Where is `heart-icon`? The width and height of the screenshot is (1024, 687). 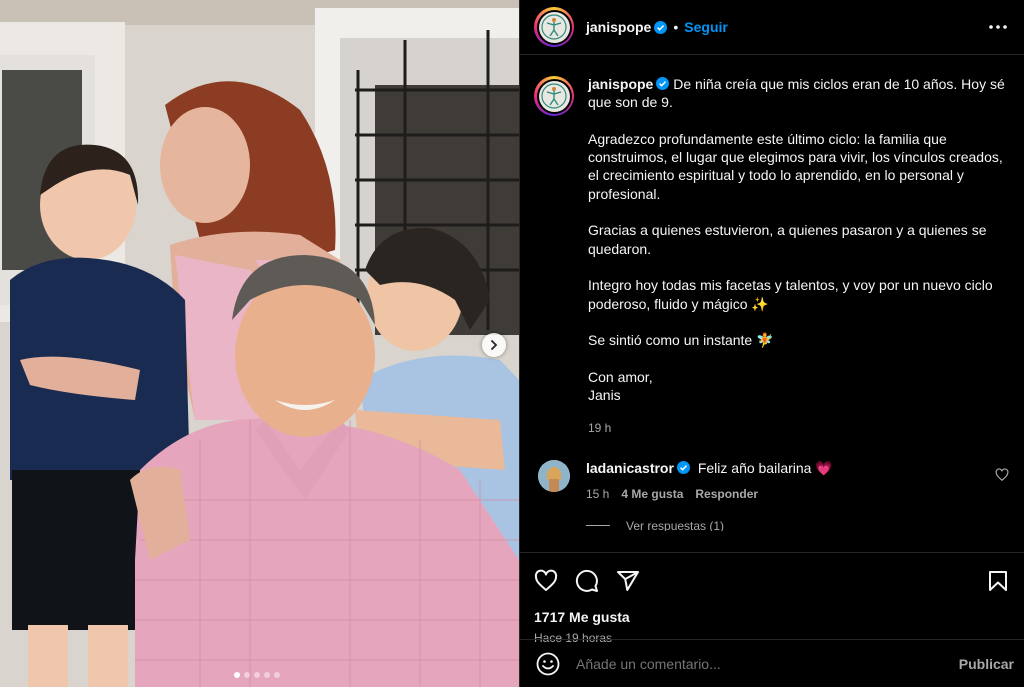
heart-icon is located at coordinates (546, 581).